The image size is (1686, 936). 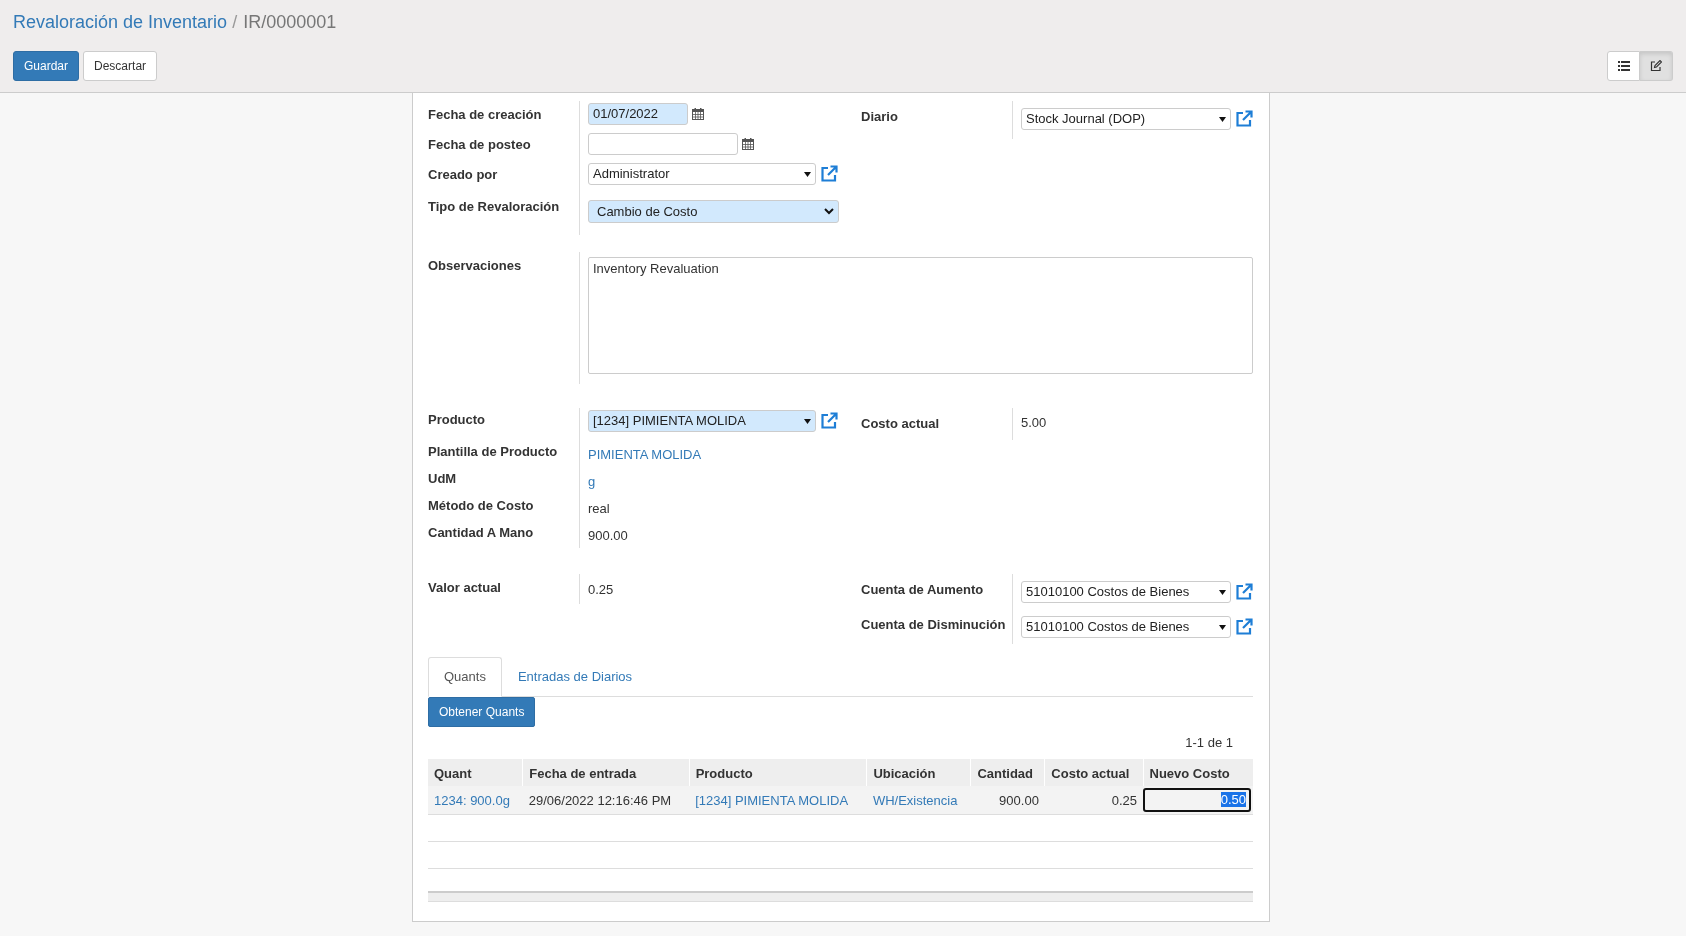 I want to click on field-value: 5.00, so click(x=1034, y=422).